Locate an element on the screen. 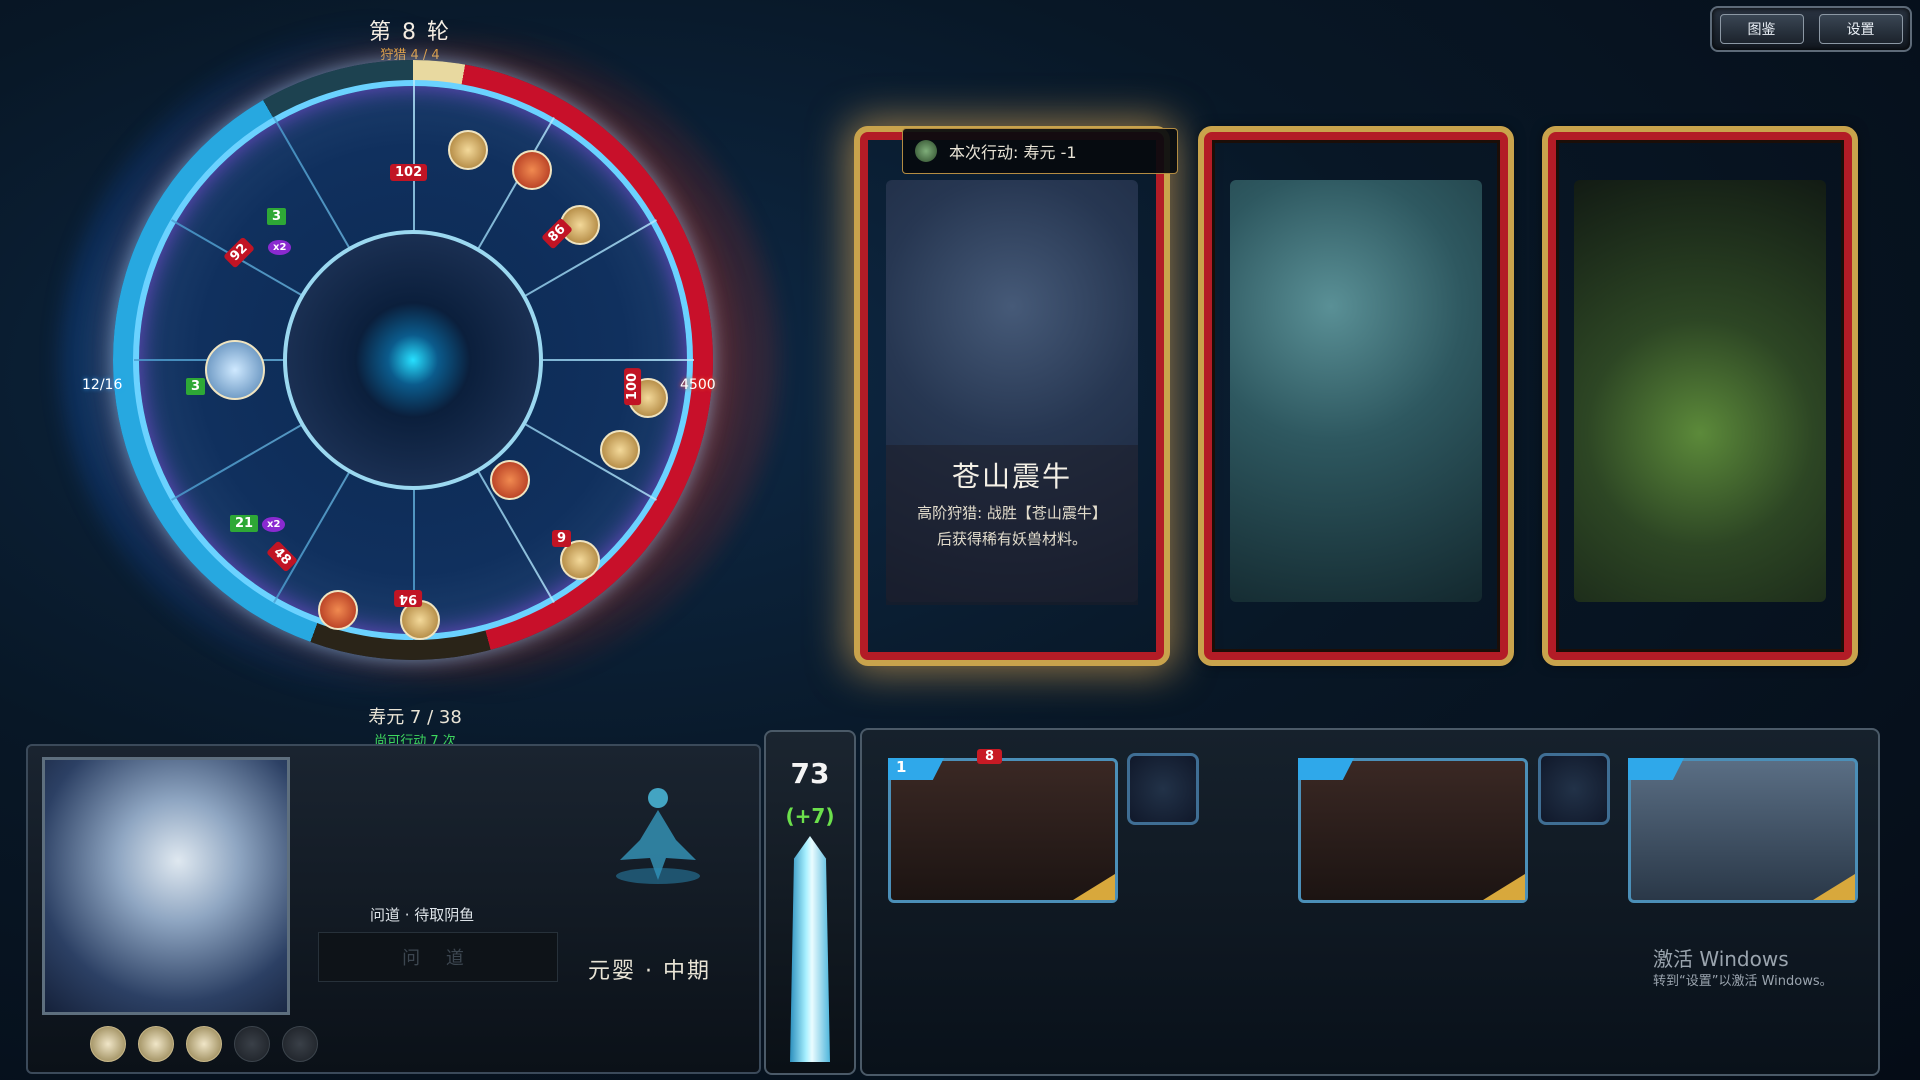 The height and width of the screenshot is (1080, 1920). card-art-serpent is located at coordinates (1700, 391).